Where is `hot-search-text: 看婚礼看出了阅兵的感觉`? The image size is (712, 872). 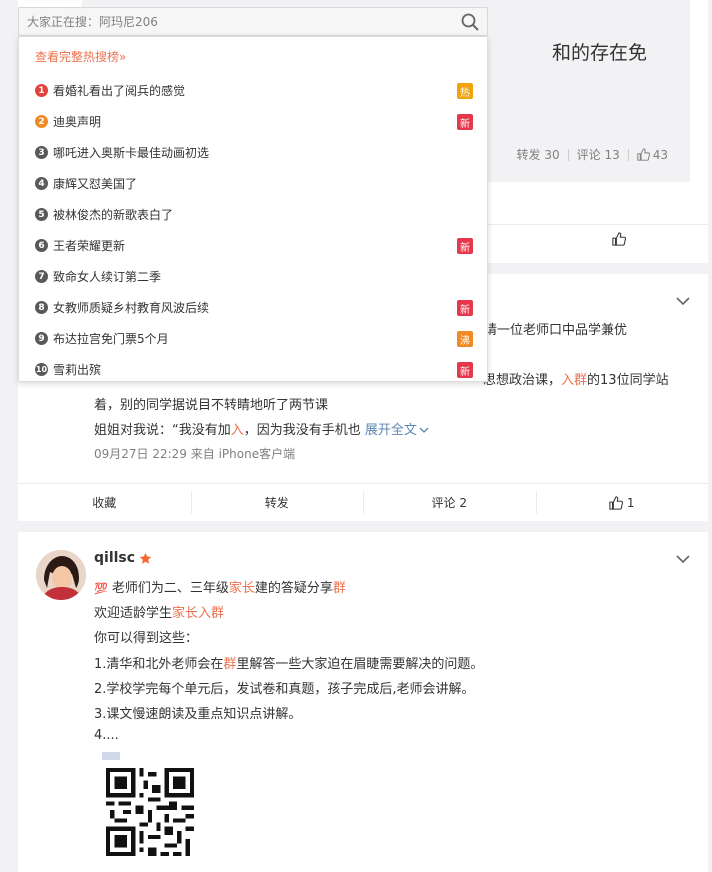 hot-search-text: 看婚礼看出了阅兵的感觉 is located at coordinates (119, 91).